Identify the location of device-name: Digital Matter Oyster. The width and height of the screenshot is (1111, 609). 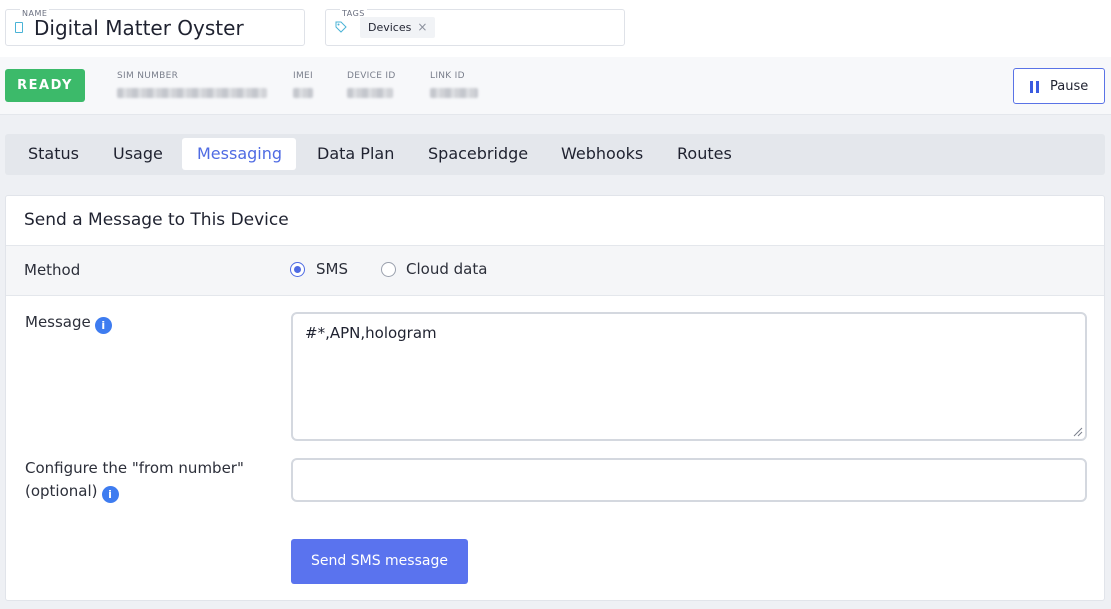
(139, 28).